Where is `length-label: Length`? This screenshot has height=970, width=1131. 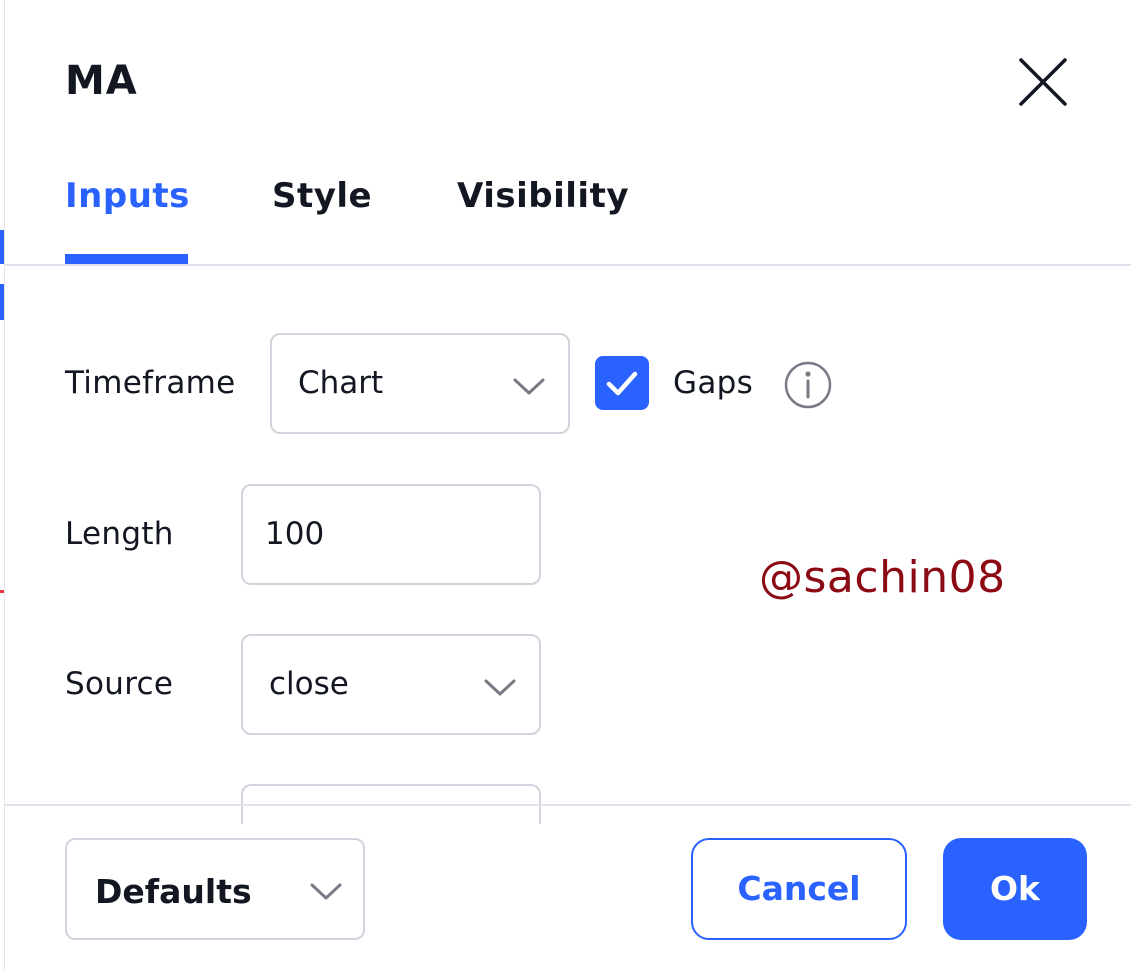
length-label: Length is located at coordinates (119, 534).